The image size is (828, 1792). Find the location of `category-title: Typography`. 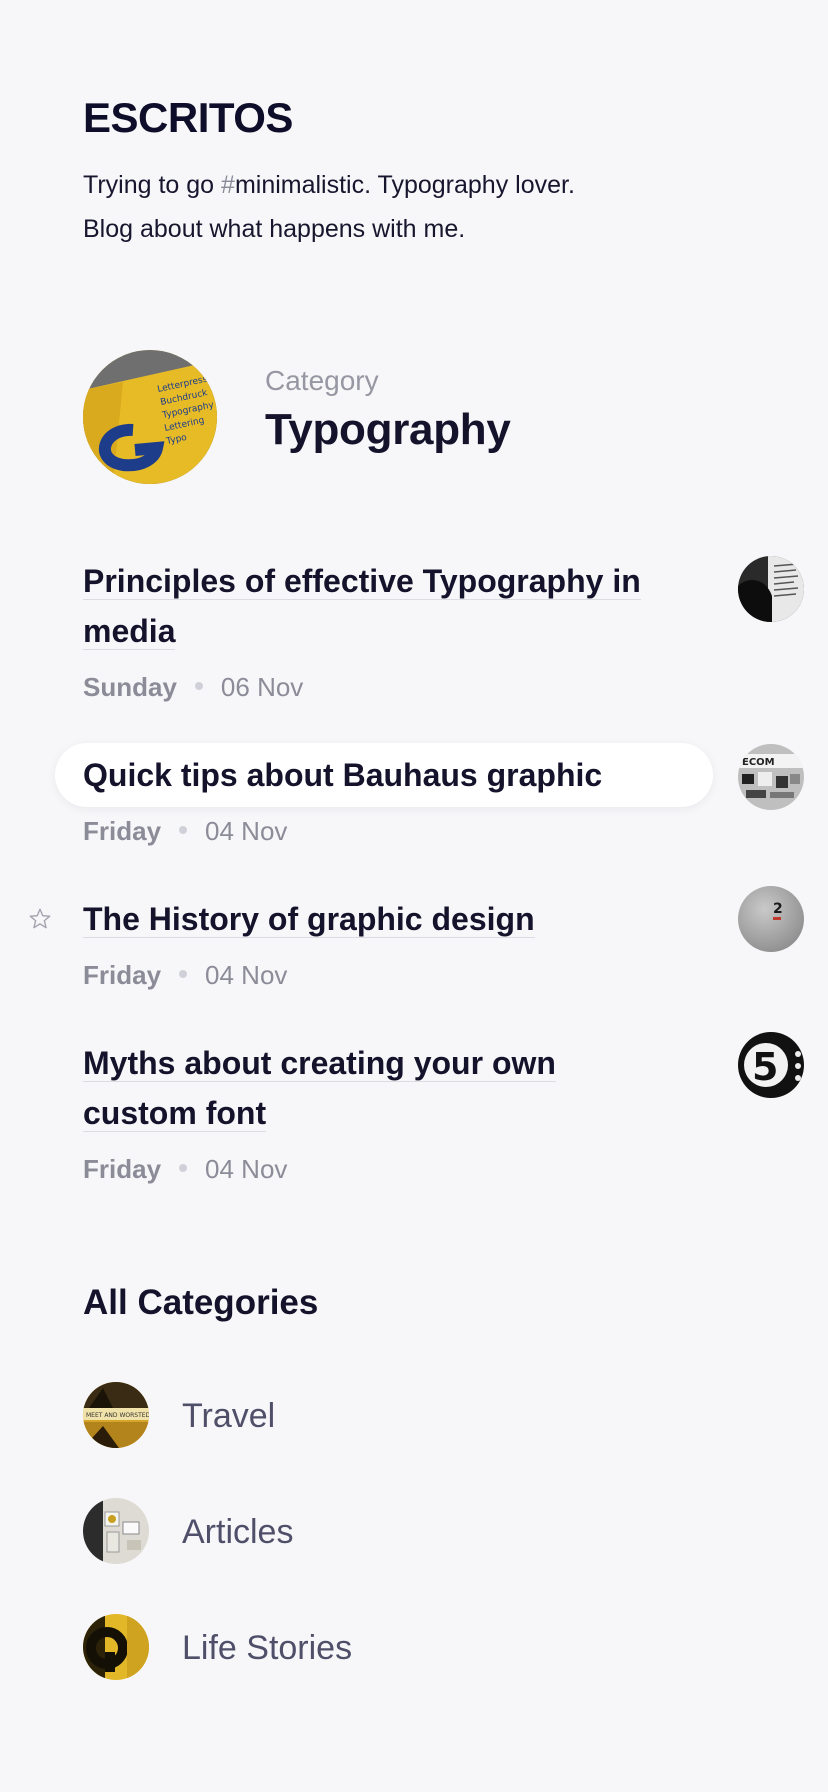

category-title: Typography is located at coordinates (388, 429).